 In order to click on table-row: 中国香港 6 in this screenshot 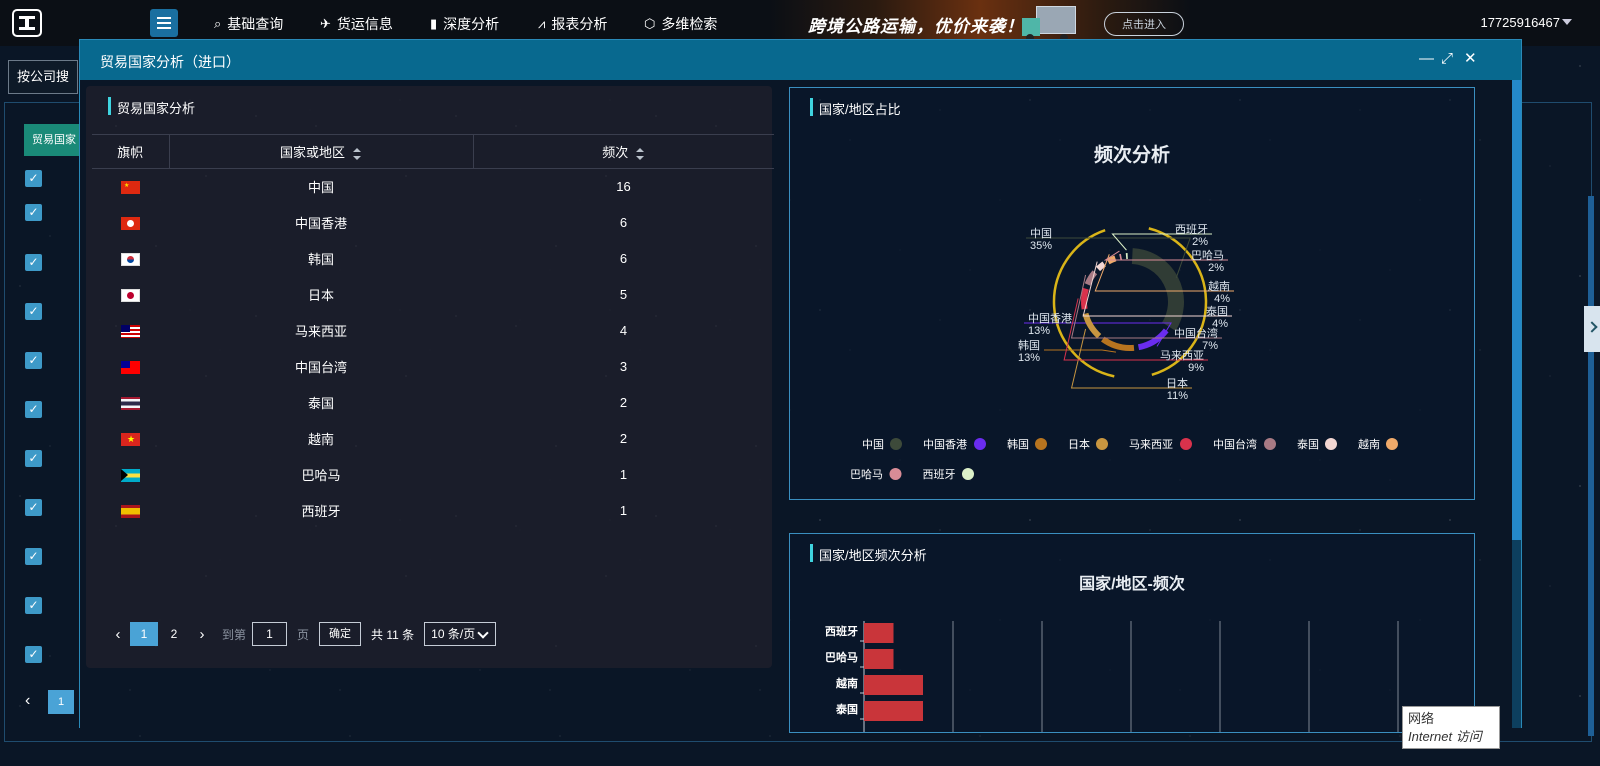, I will do `click(433, 223)`.